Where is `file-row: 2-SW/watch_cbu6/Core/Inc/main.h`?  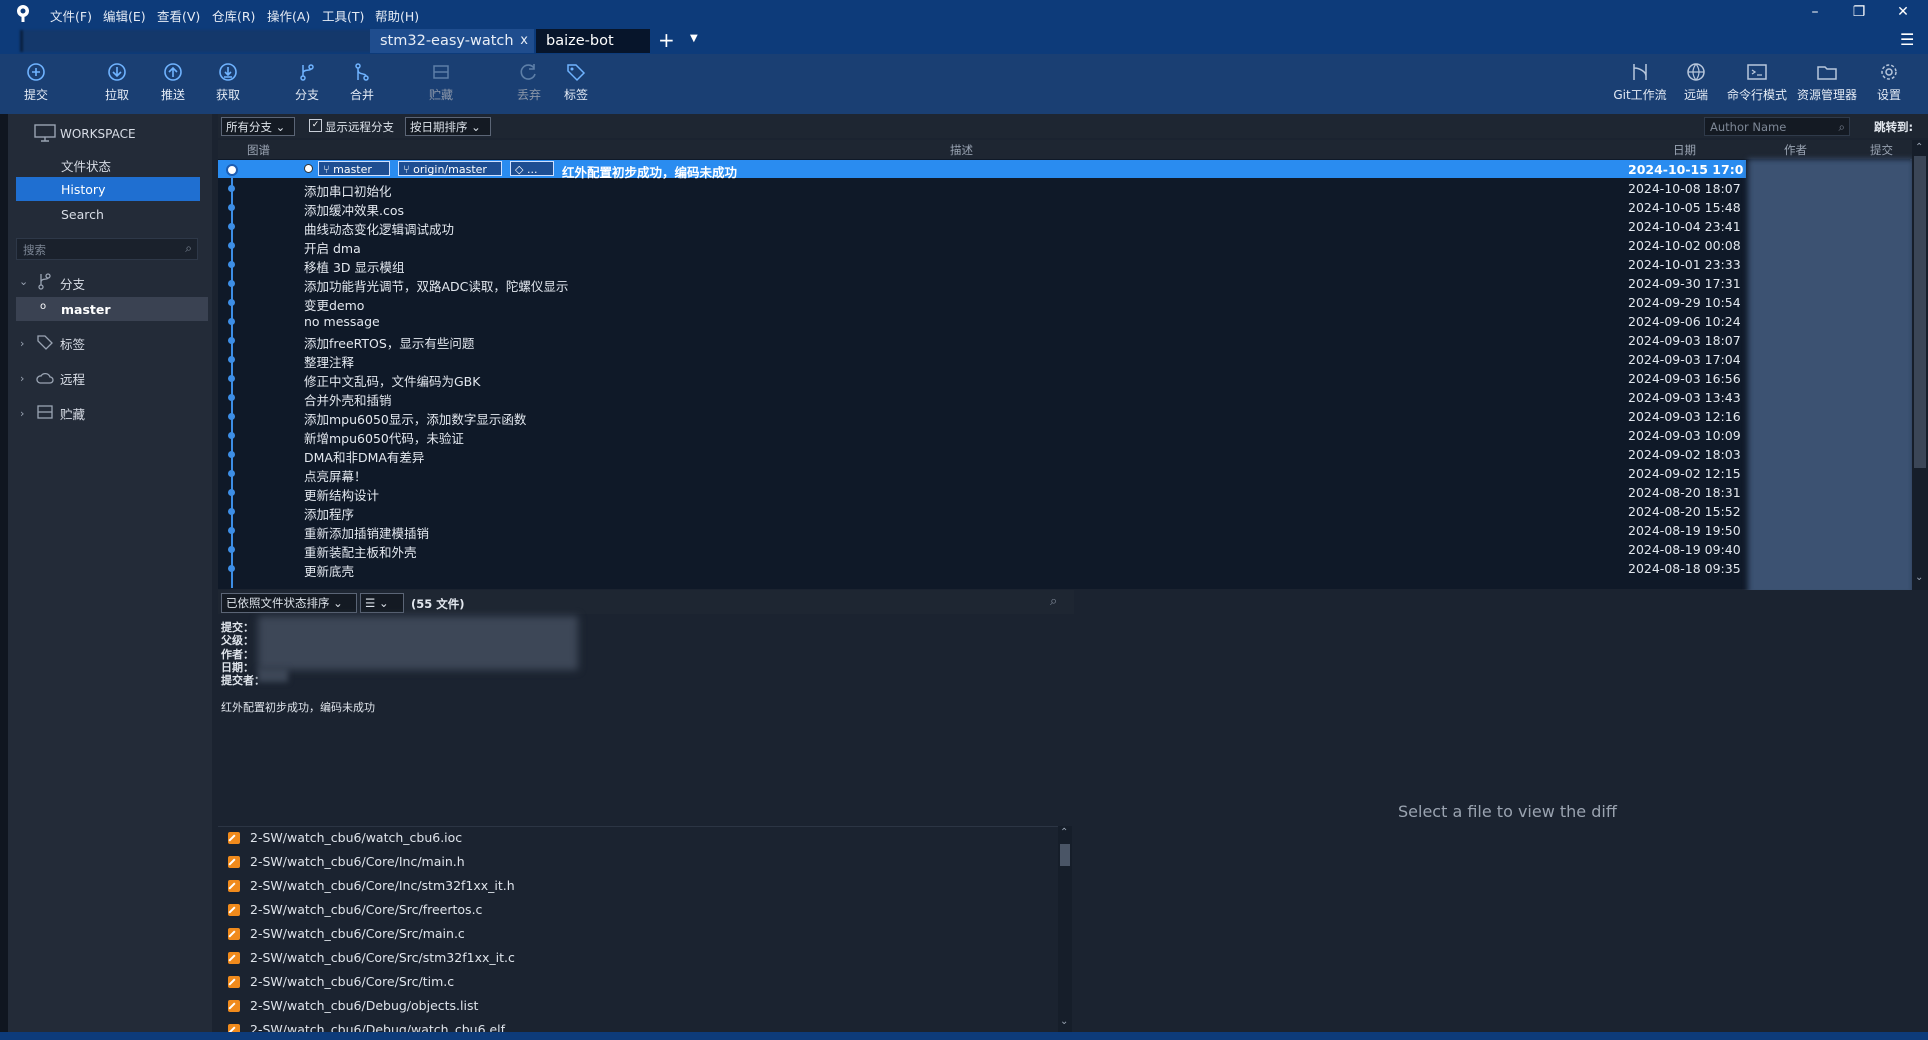
file-row: 2-SW/watch_cbu6/Core/Inc/main.h is located at coordinates (638, 863).